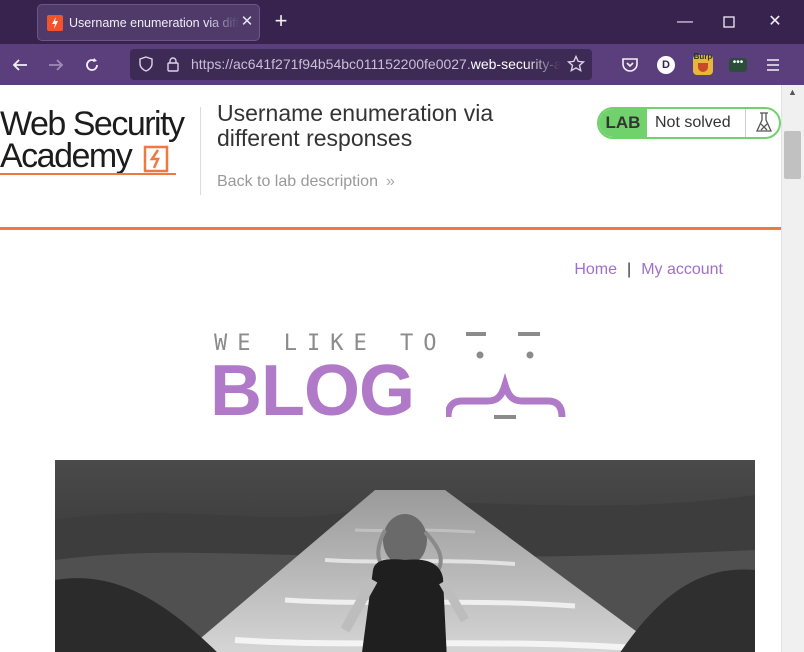 Image resolution: width=804 pixels, height=652 pixels. I want to click on minimize-icon: —, so click(685, 22).